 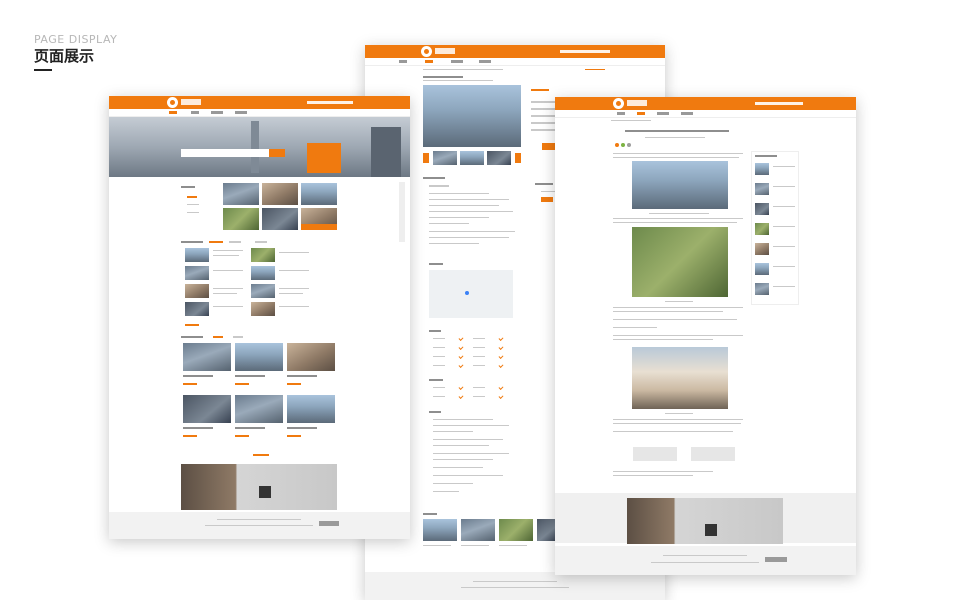 What do you see at coordinates (655, 454) in the screenshot?
I see `prev-article-button` at bounding box center [655, 454].